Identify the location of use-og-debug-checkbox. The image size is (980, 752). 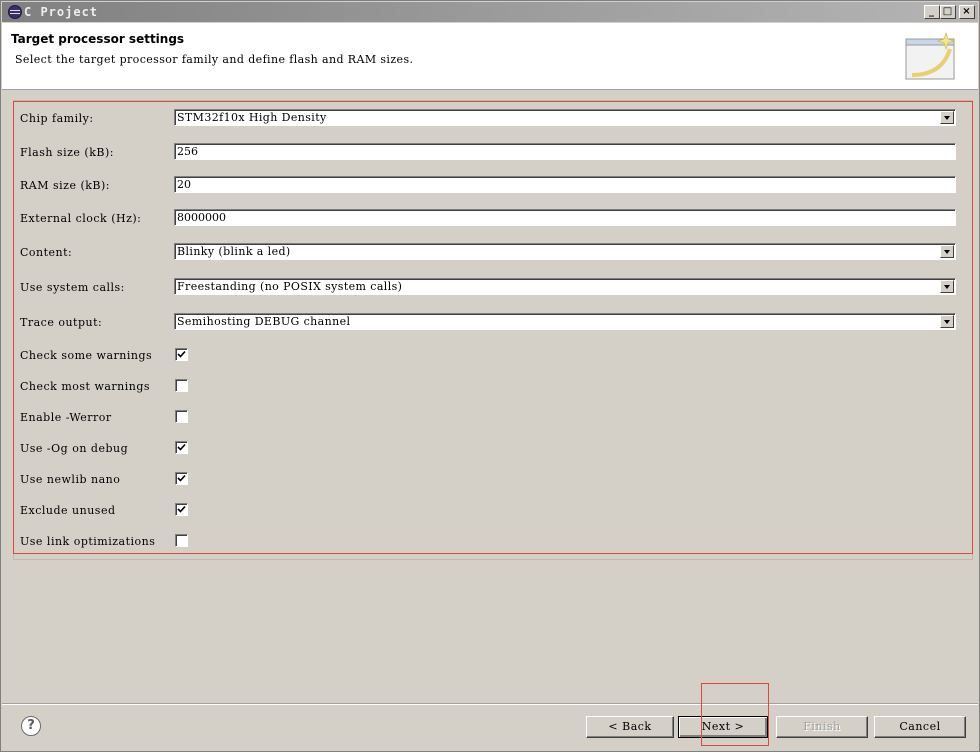
(181, 447).